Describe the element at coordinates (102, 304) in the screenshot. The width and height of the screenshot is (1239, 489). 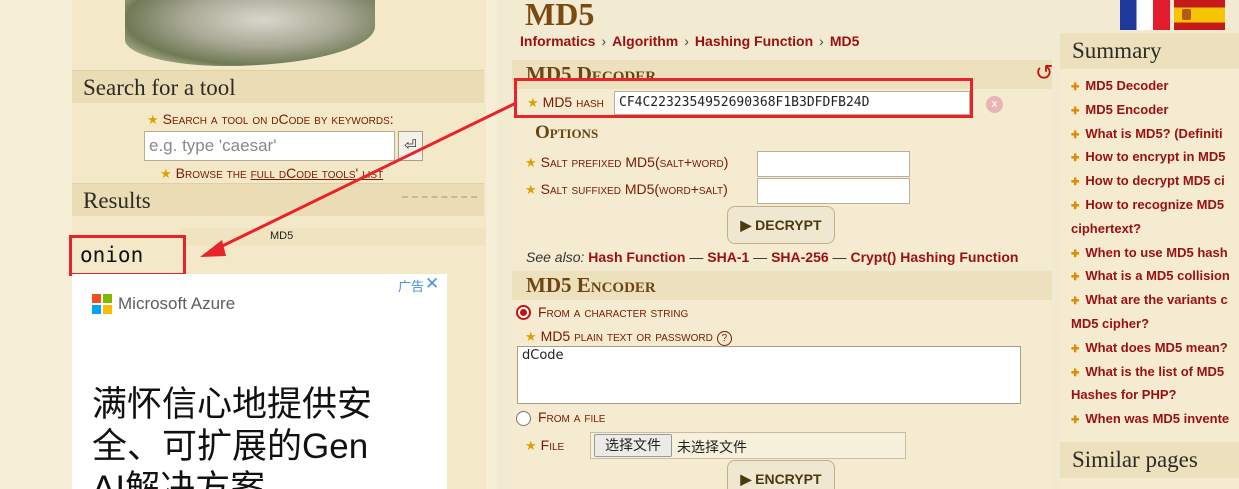
I see `microsoft-logo-icon` at that location.